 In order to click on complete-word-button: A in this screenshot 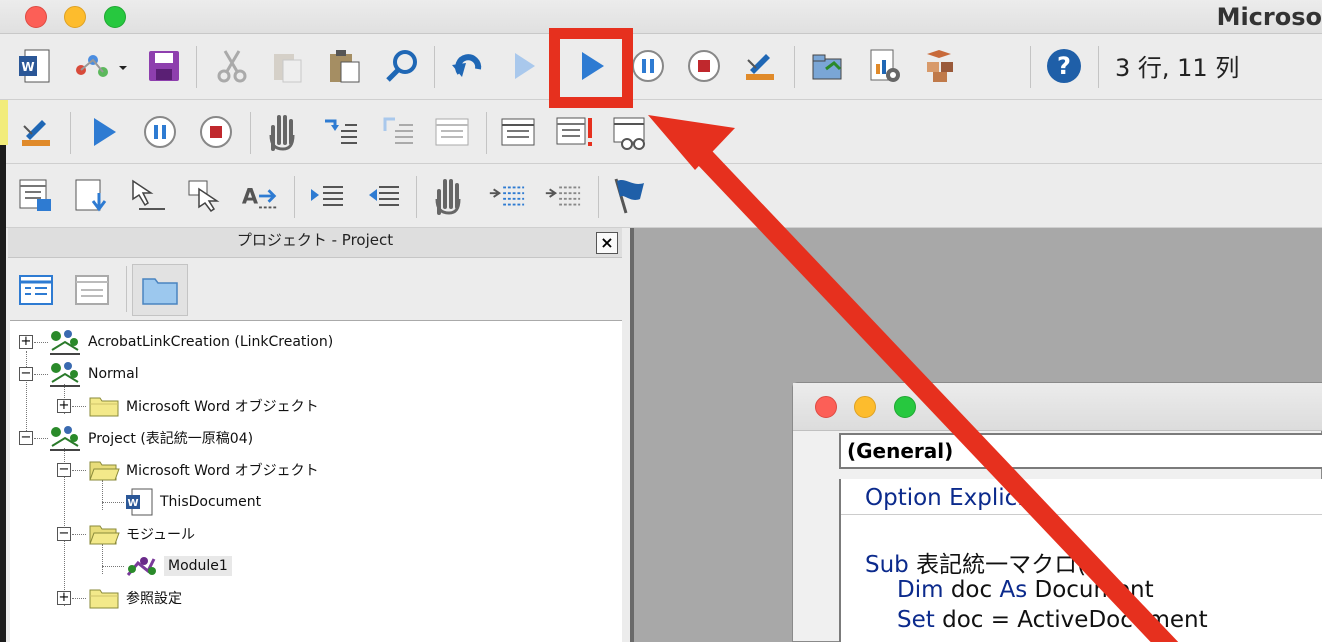, I will do `click(260, 196)`.